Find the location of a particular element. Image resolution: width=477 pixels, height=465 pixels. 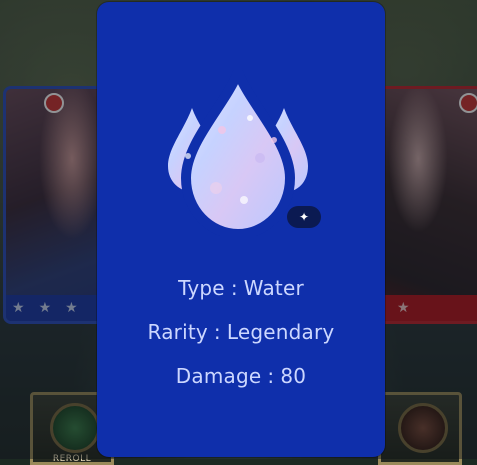

stat-label: Damage is located at coordinates (218, 376).